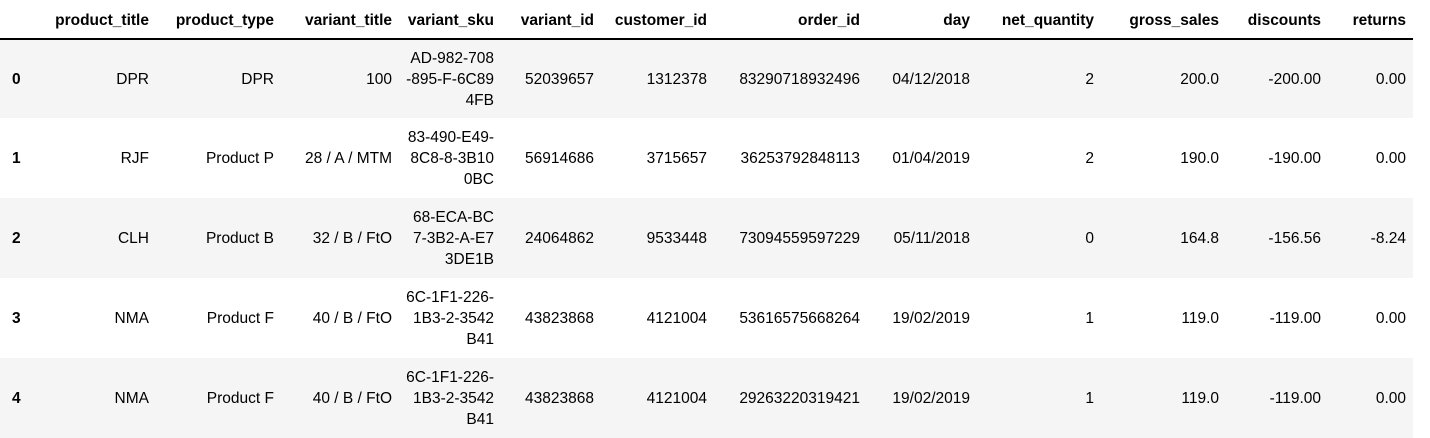 Image resolution: width=1430 pixels, height=438 pixels. What do you see at coordinates (450, 20) in the screenshot?
I see `column-header: variant_sku` at bounding box center [450, 20].